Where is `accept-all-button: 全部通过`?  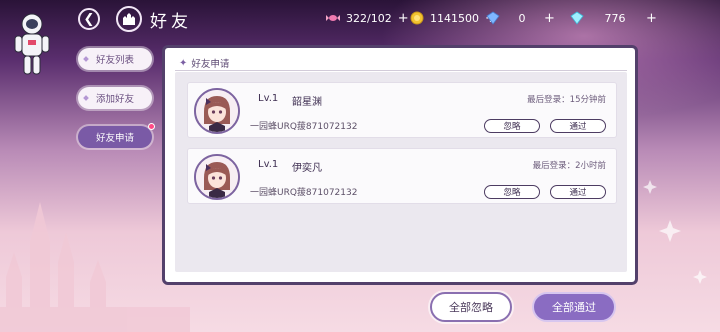
accept-all-button: 全部通过 is located at coordinates (574, 307).